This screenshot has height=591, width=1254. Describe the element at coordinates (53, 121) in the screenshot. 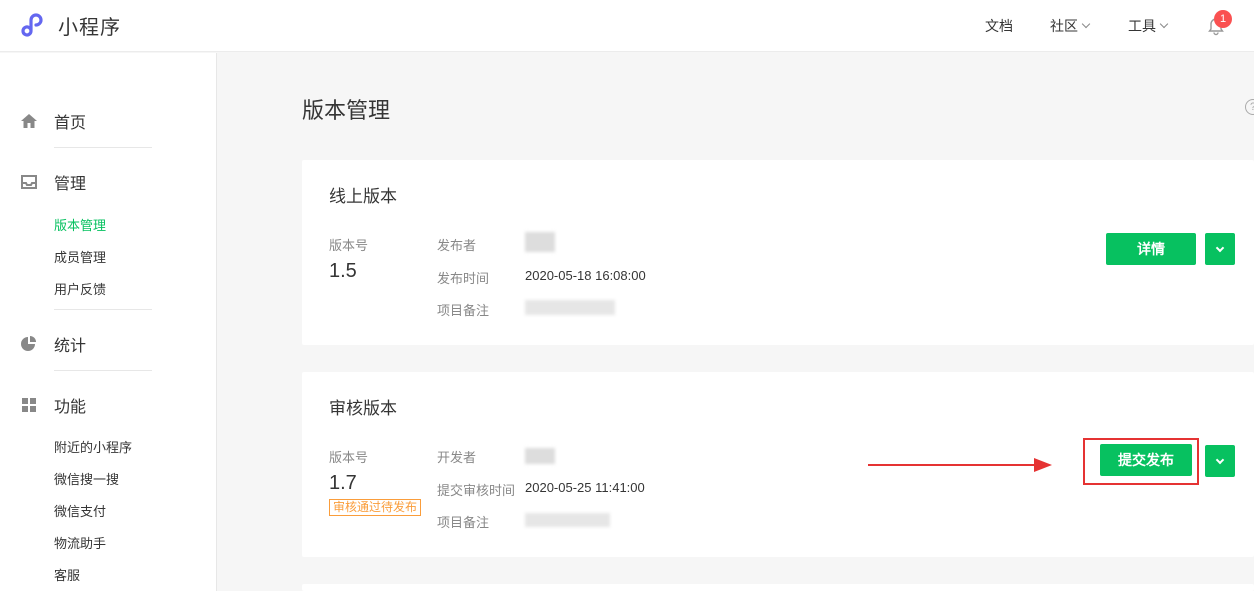

I see `sidebar-group-home: 首页` at that location.